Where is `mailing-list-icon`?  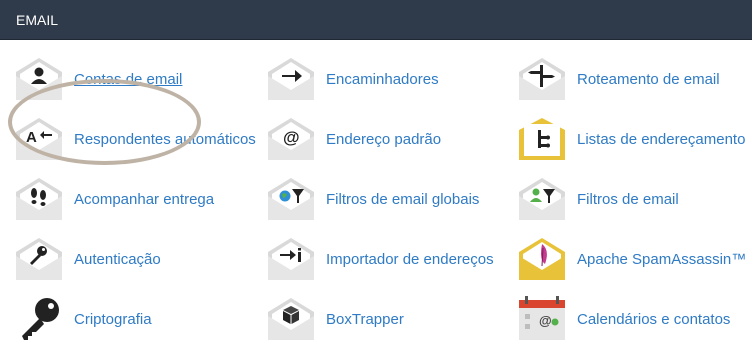 mailing-list-icon is located at coordinates (542, 139).